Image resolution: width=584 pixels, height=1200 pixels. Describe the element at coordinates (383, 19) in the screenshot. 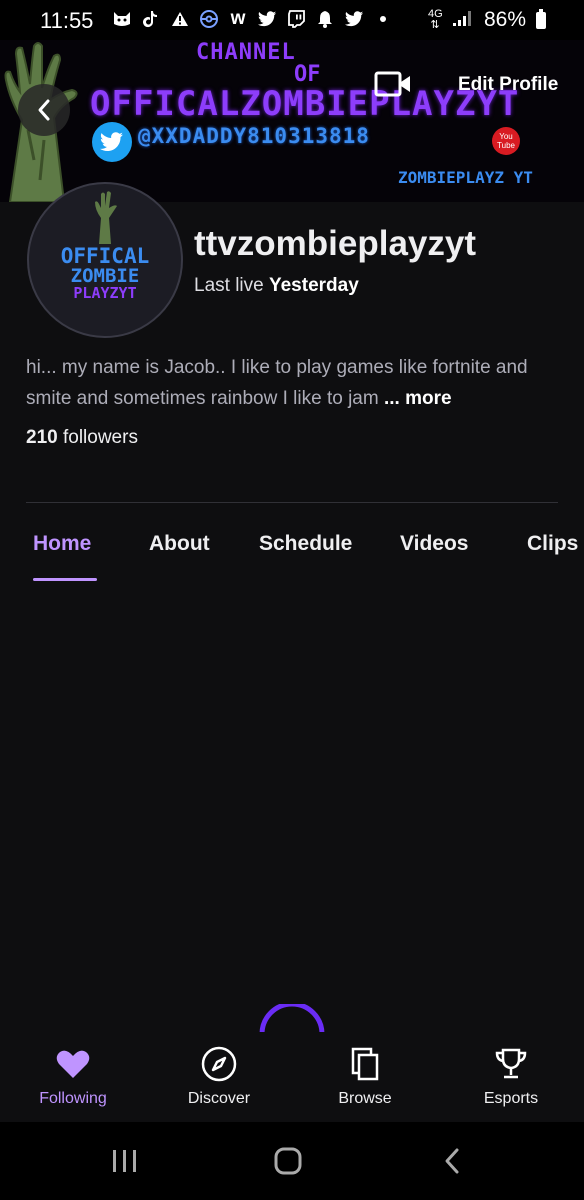

I see `dot-icon` at that location.